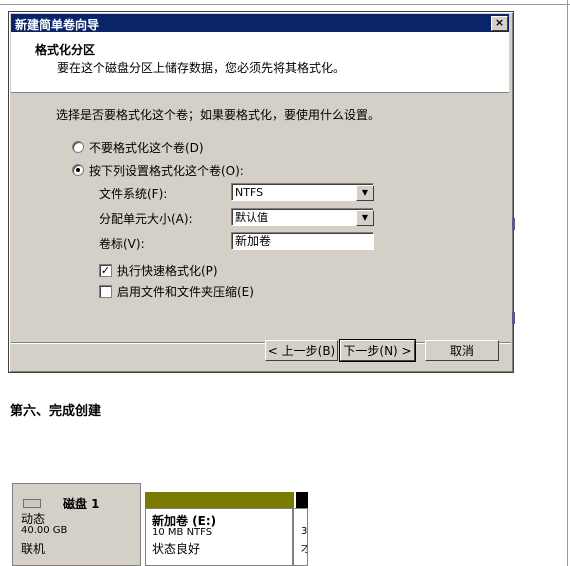  I want to click on radio-no-format, so click(78, 147).